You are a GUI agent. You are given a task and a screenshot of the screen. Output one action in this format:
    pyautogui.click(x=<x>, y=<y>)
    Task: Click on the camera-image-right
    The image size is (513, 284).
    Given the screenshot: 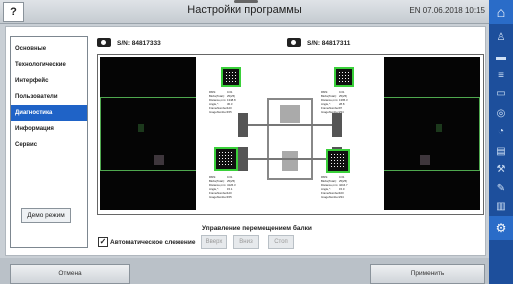 What is the action you would take?
    pyautogui.click(x=432, y=133)
    